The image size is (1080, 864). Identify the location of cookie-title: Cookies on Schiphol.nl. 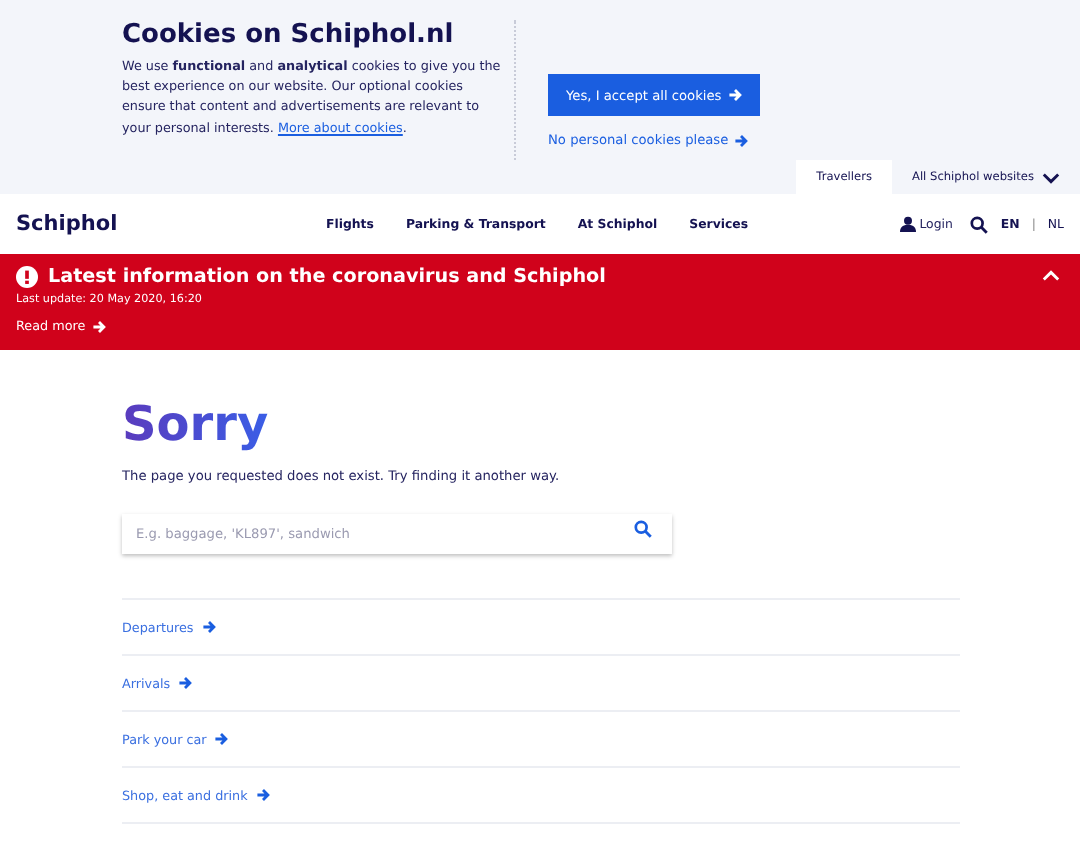
(289, 35).